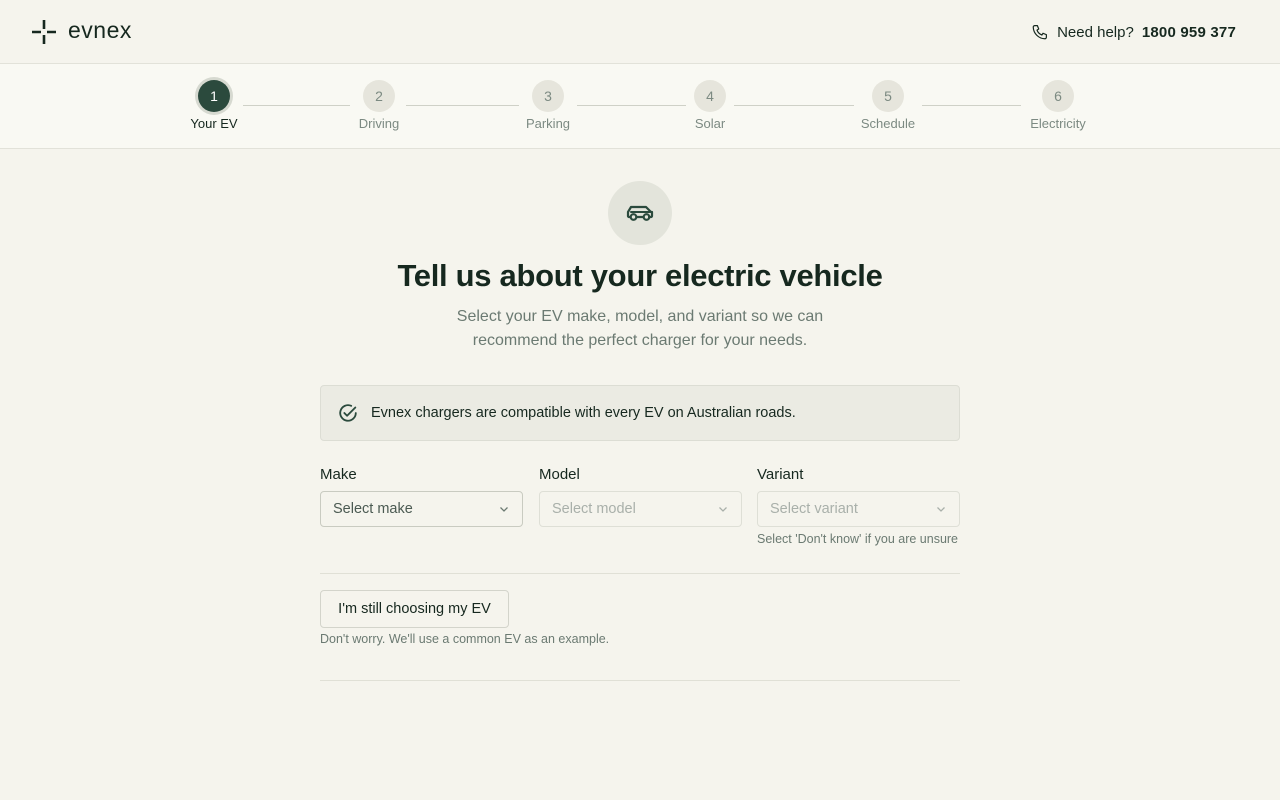 The height and width of the screenshot is (800, 1280). Describe the element at coordinates (373, 509) in the screenshot. I see `make-placeholder: Select make` at that location.